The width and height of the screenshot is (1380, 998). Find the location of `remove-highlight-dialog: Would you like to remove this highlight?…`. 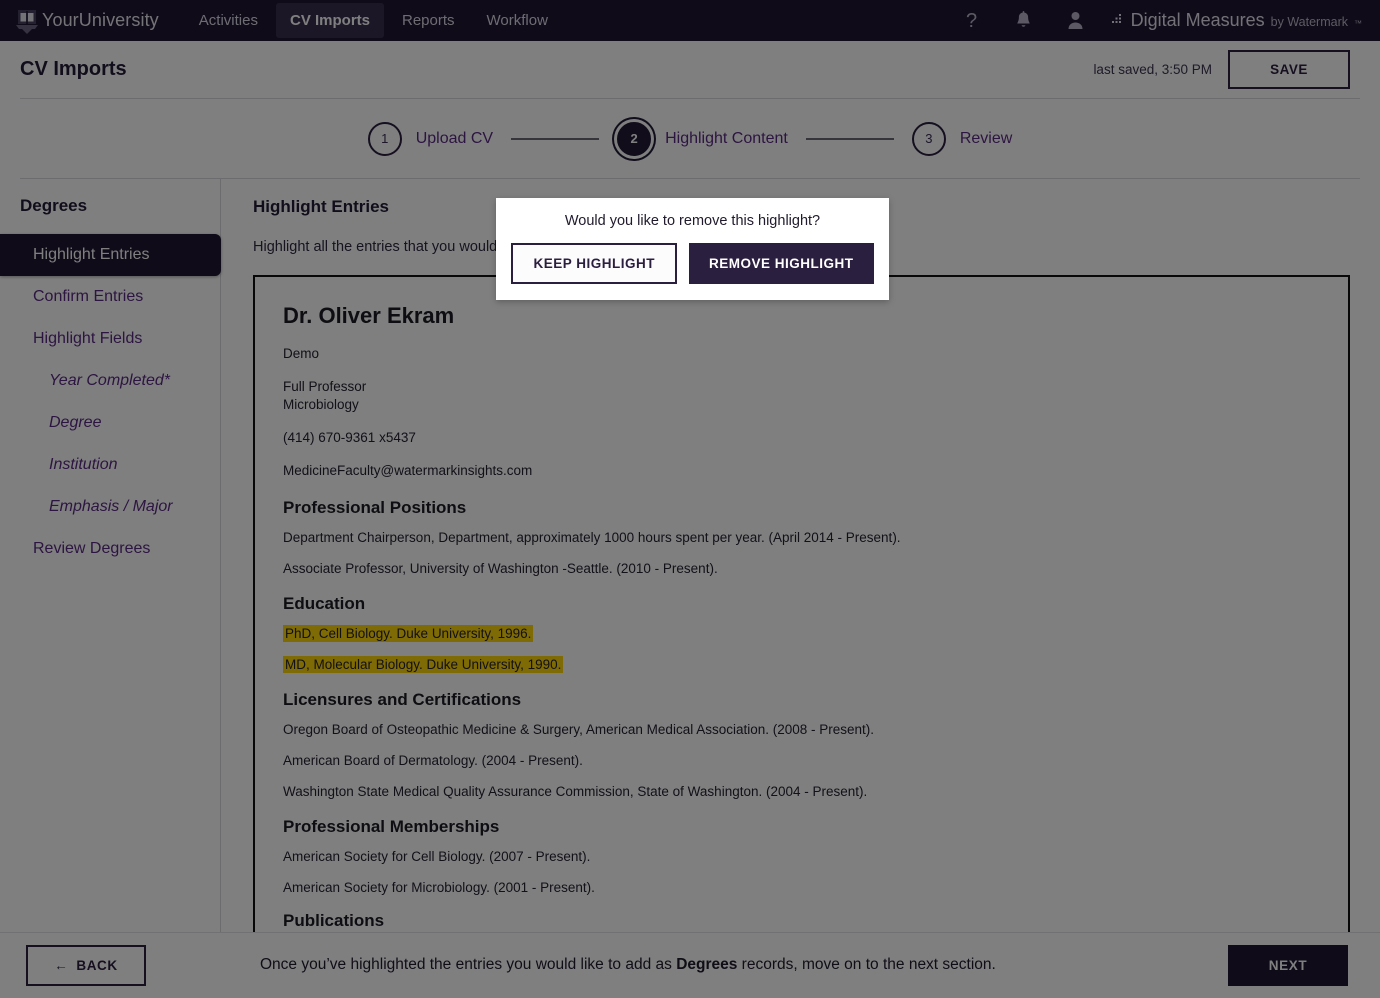

remove-highlight-dialog: Would you like to remove this highlight?… is located at coordinates (692, 249).